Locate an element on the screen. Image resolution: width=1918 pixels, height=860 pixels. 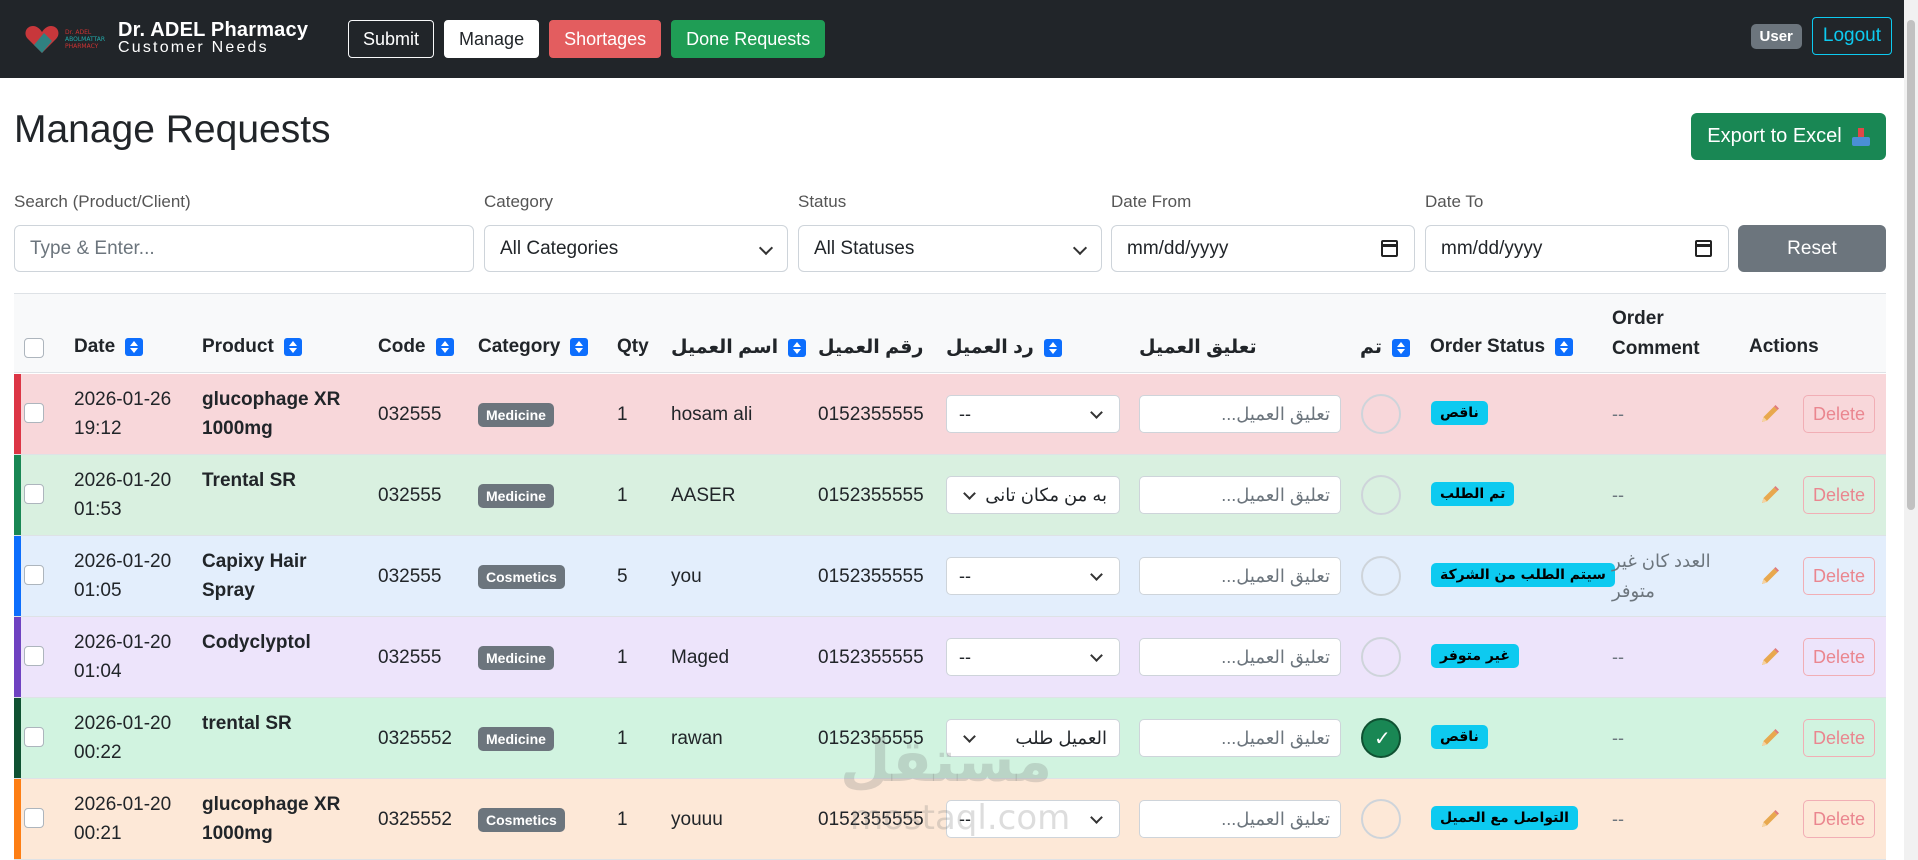
scrollbar-thumb is located at coordinates (1911, 265).